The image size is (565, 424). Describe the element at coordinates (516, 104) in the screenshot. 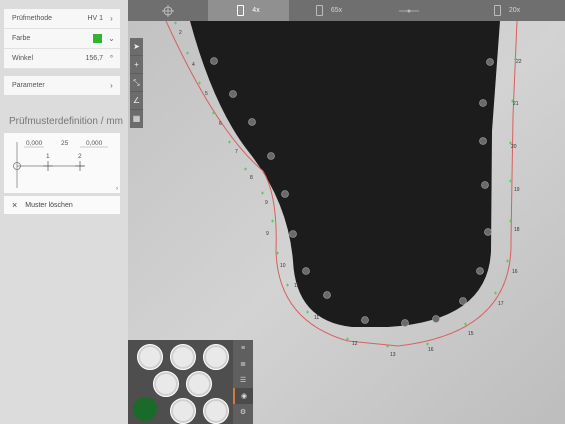

I see `point-label: 21` at that location.